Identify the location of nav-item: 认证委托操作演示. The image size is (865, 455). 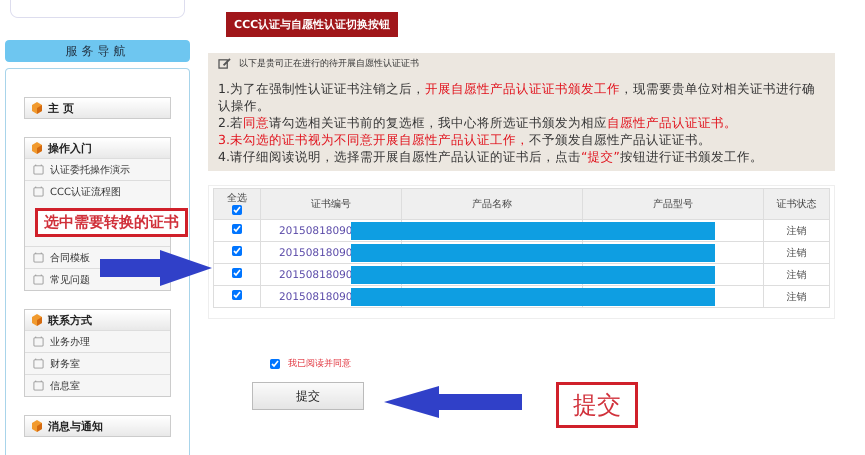
(90, 169).